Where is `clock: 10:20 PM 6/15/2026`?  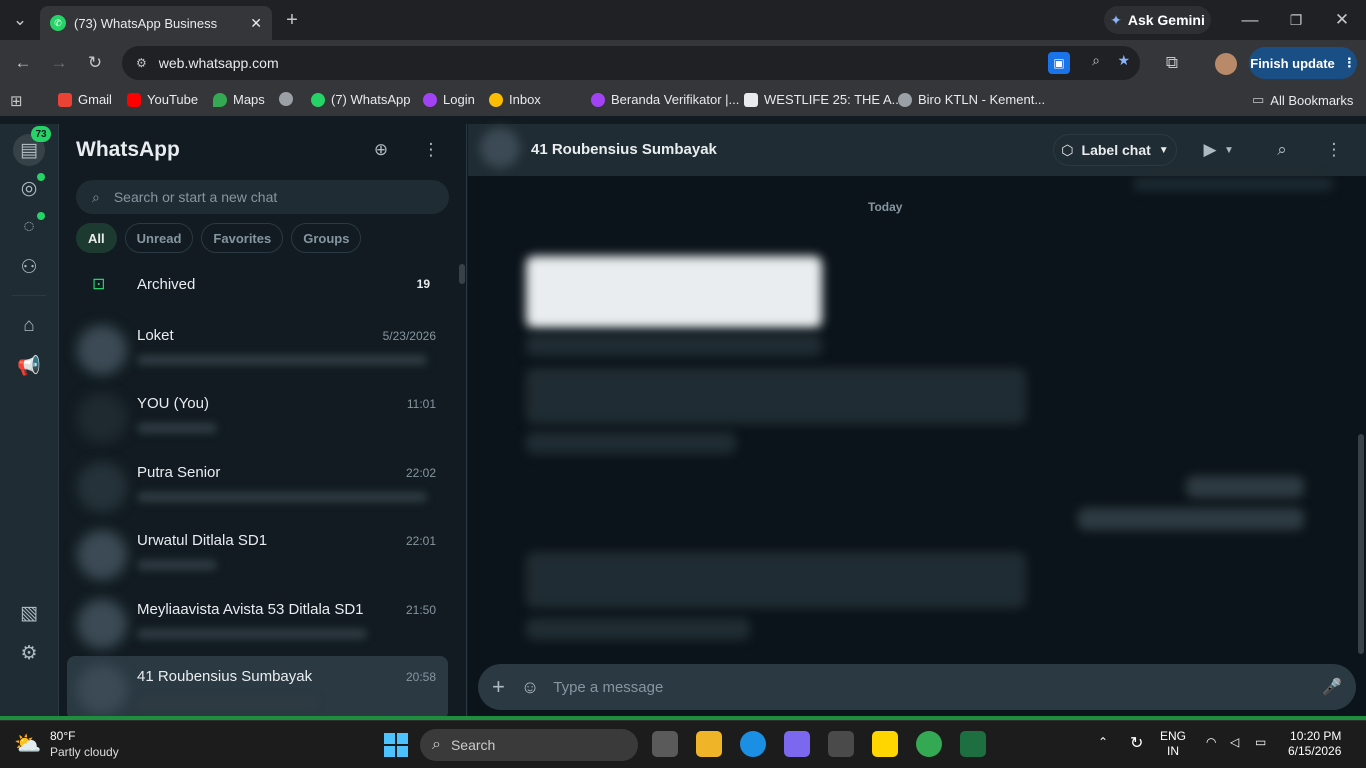 clock: 10:20 PM 6/15/2026 is located at coordinates (1314, 744).